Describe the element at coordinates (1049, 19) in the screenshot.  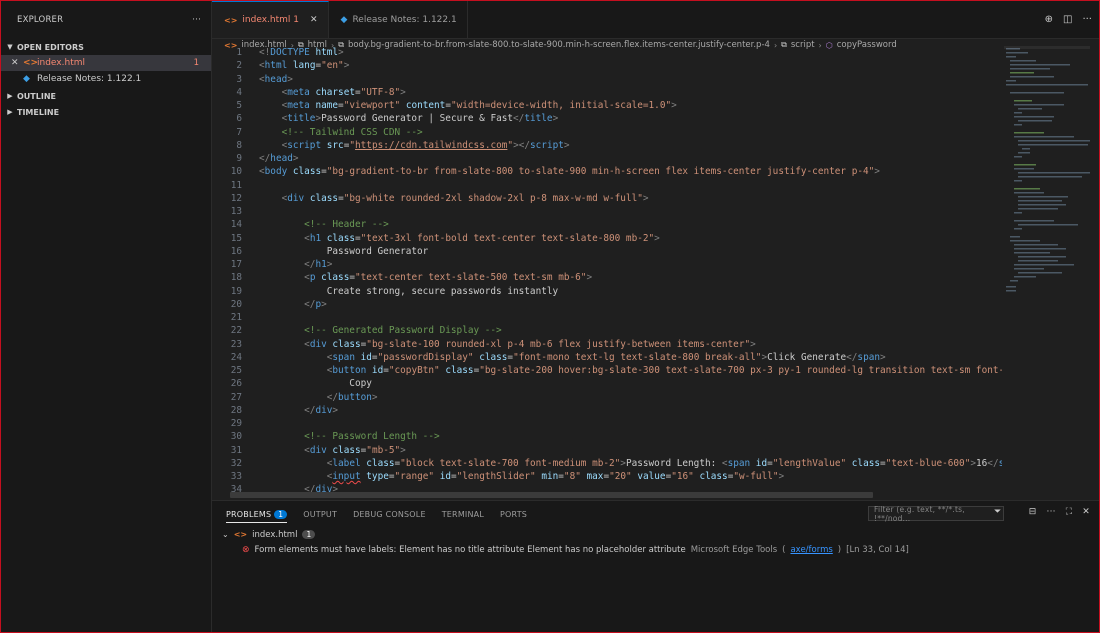
I see `globe-icon: ⊕` at that location.